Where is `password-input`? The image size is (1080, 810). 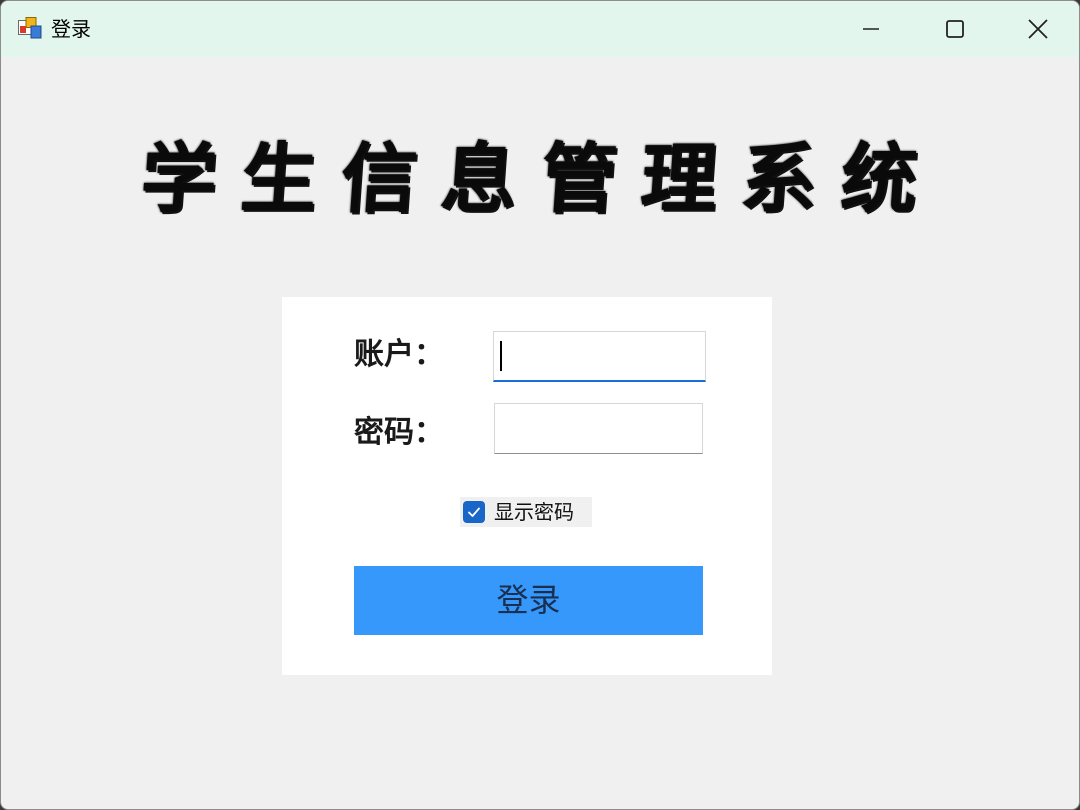 password-input is located at coordinates (598, 428).